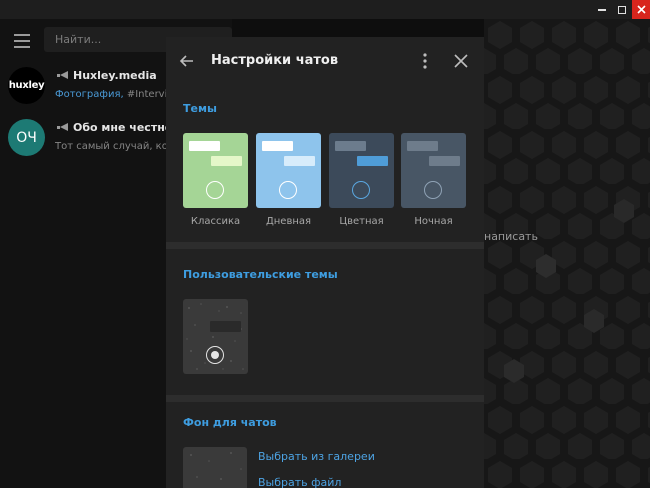 Image resolution: width=650 pixels, height=488 pixels. Describe the element at coordinates (114, 146) in the screenshot. I see `chat-preview-text: Тот самый случай, ког` at that location.